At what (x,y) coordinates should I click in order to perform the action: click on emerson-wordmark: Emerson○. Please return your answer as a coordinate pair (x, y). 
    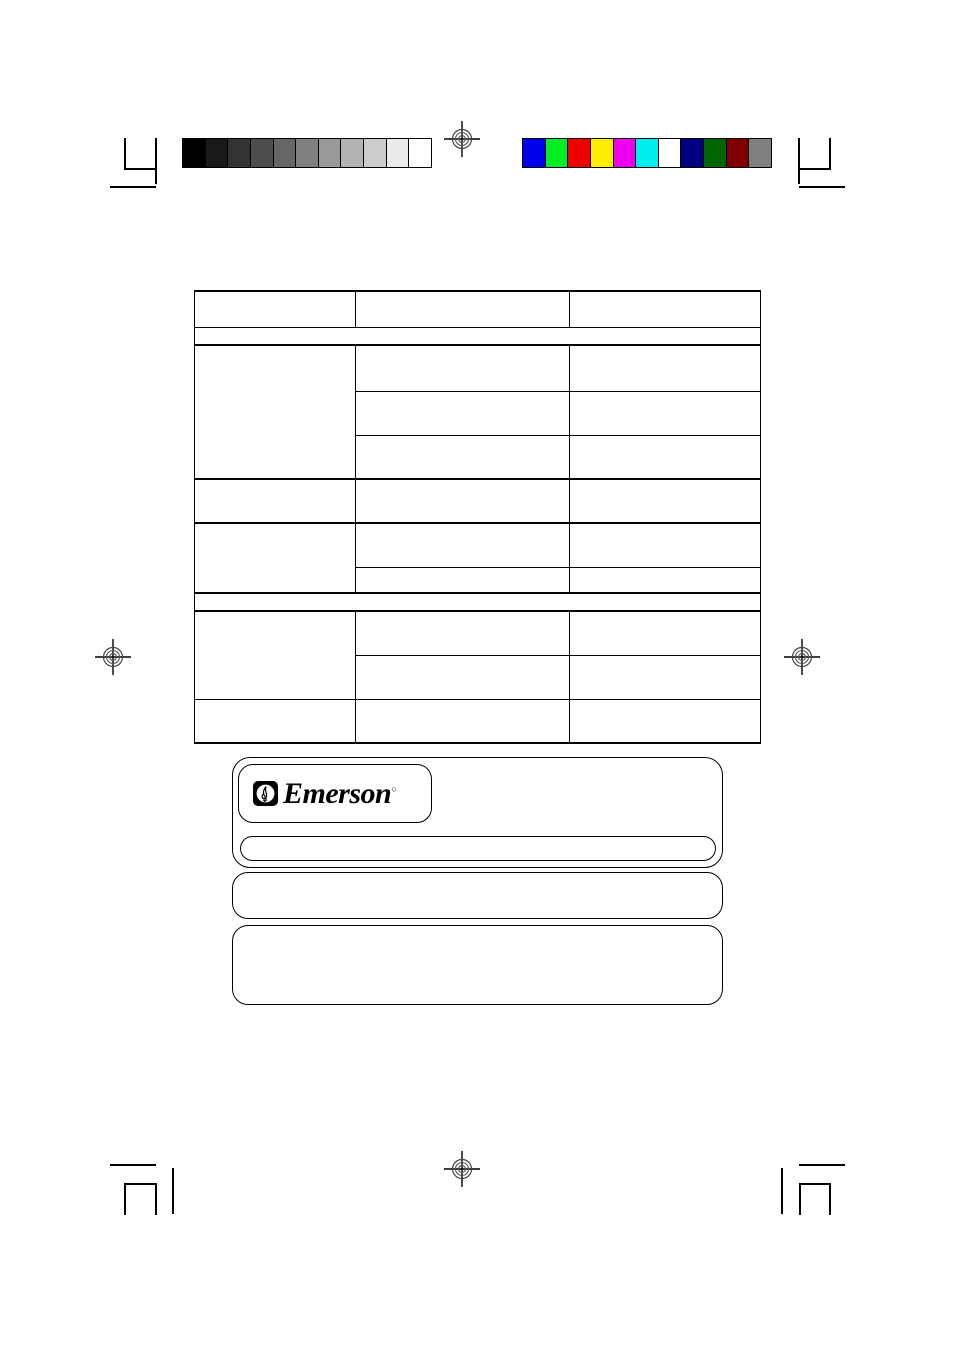
    Looking at the image, I should click on (340, 793).